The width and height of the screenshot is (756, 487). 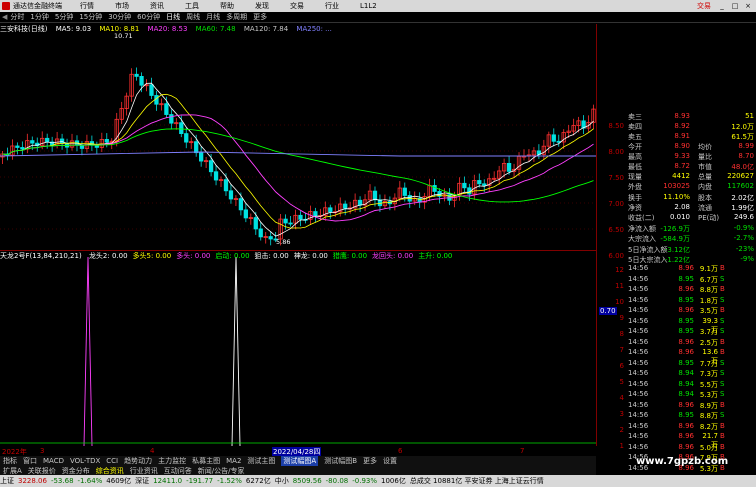 I want to click on period-multi: 多周期, so click(x=236, y=17).